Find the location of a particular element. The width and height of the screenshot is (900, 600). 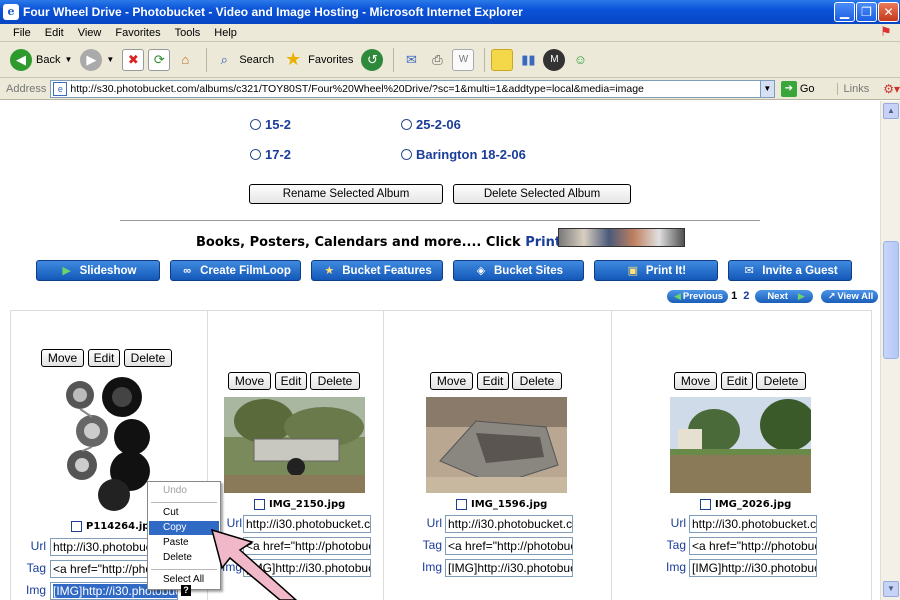

scroll-up-icon: ▲ is located at coordinates (891, 111).